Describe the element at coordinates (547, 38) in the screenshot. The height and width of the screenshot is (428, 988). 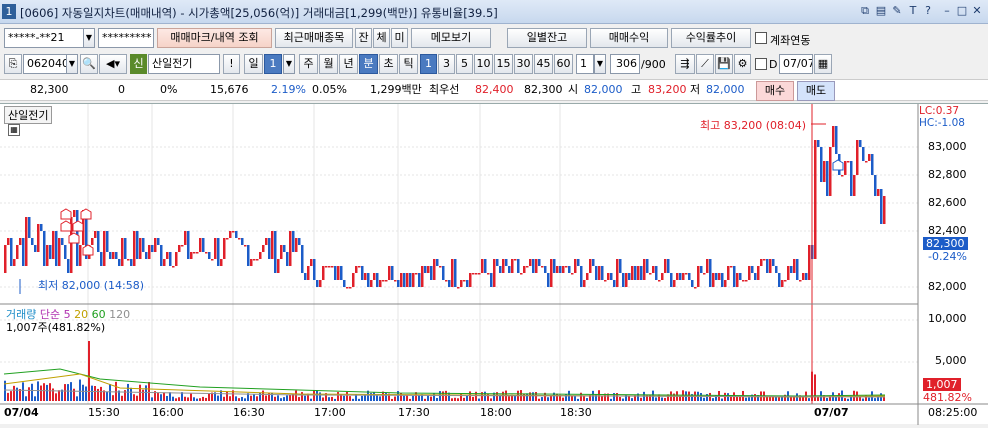
I see `daily-balance-button: 일별잔고` at that location.